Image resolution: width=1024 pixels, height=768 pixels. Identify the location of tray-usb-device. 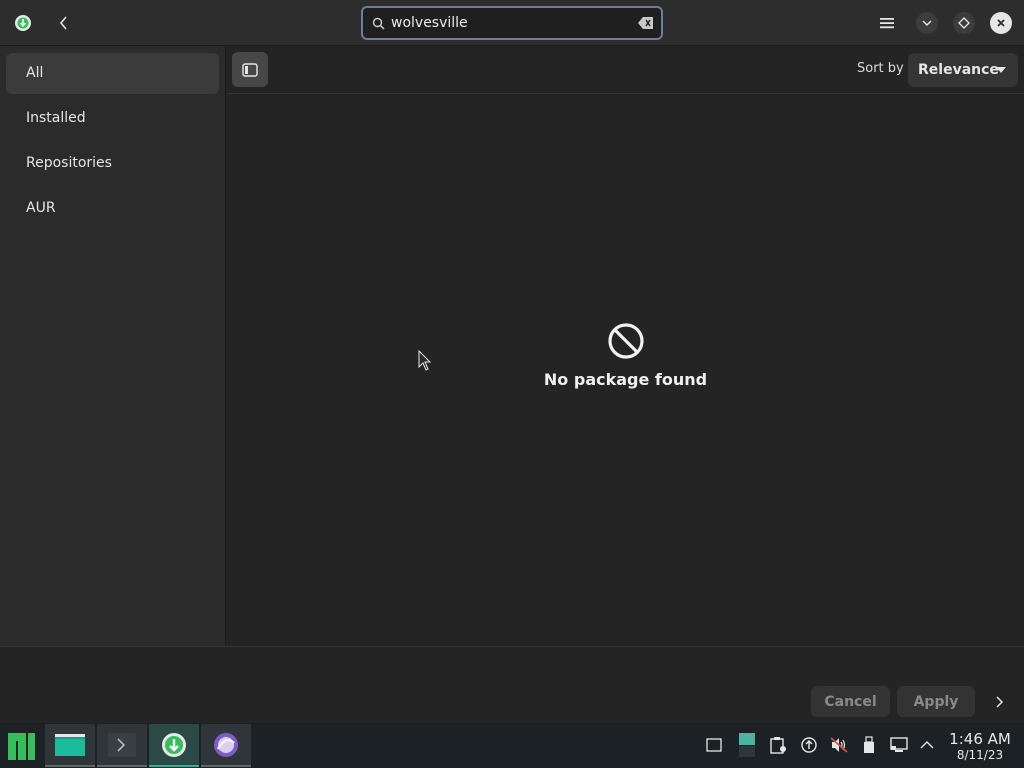
(869, 745).